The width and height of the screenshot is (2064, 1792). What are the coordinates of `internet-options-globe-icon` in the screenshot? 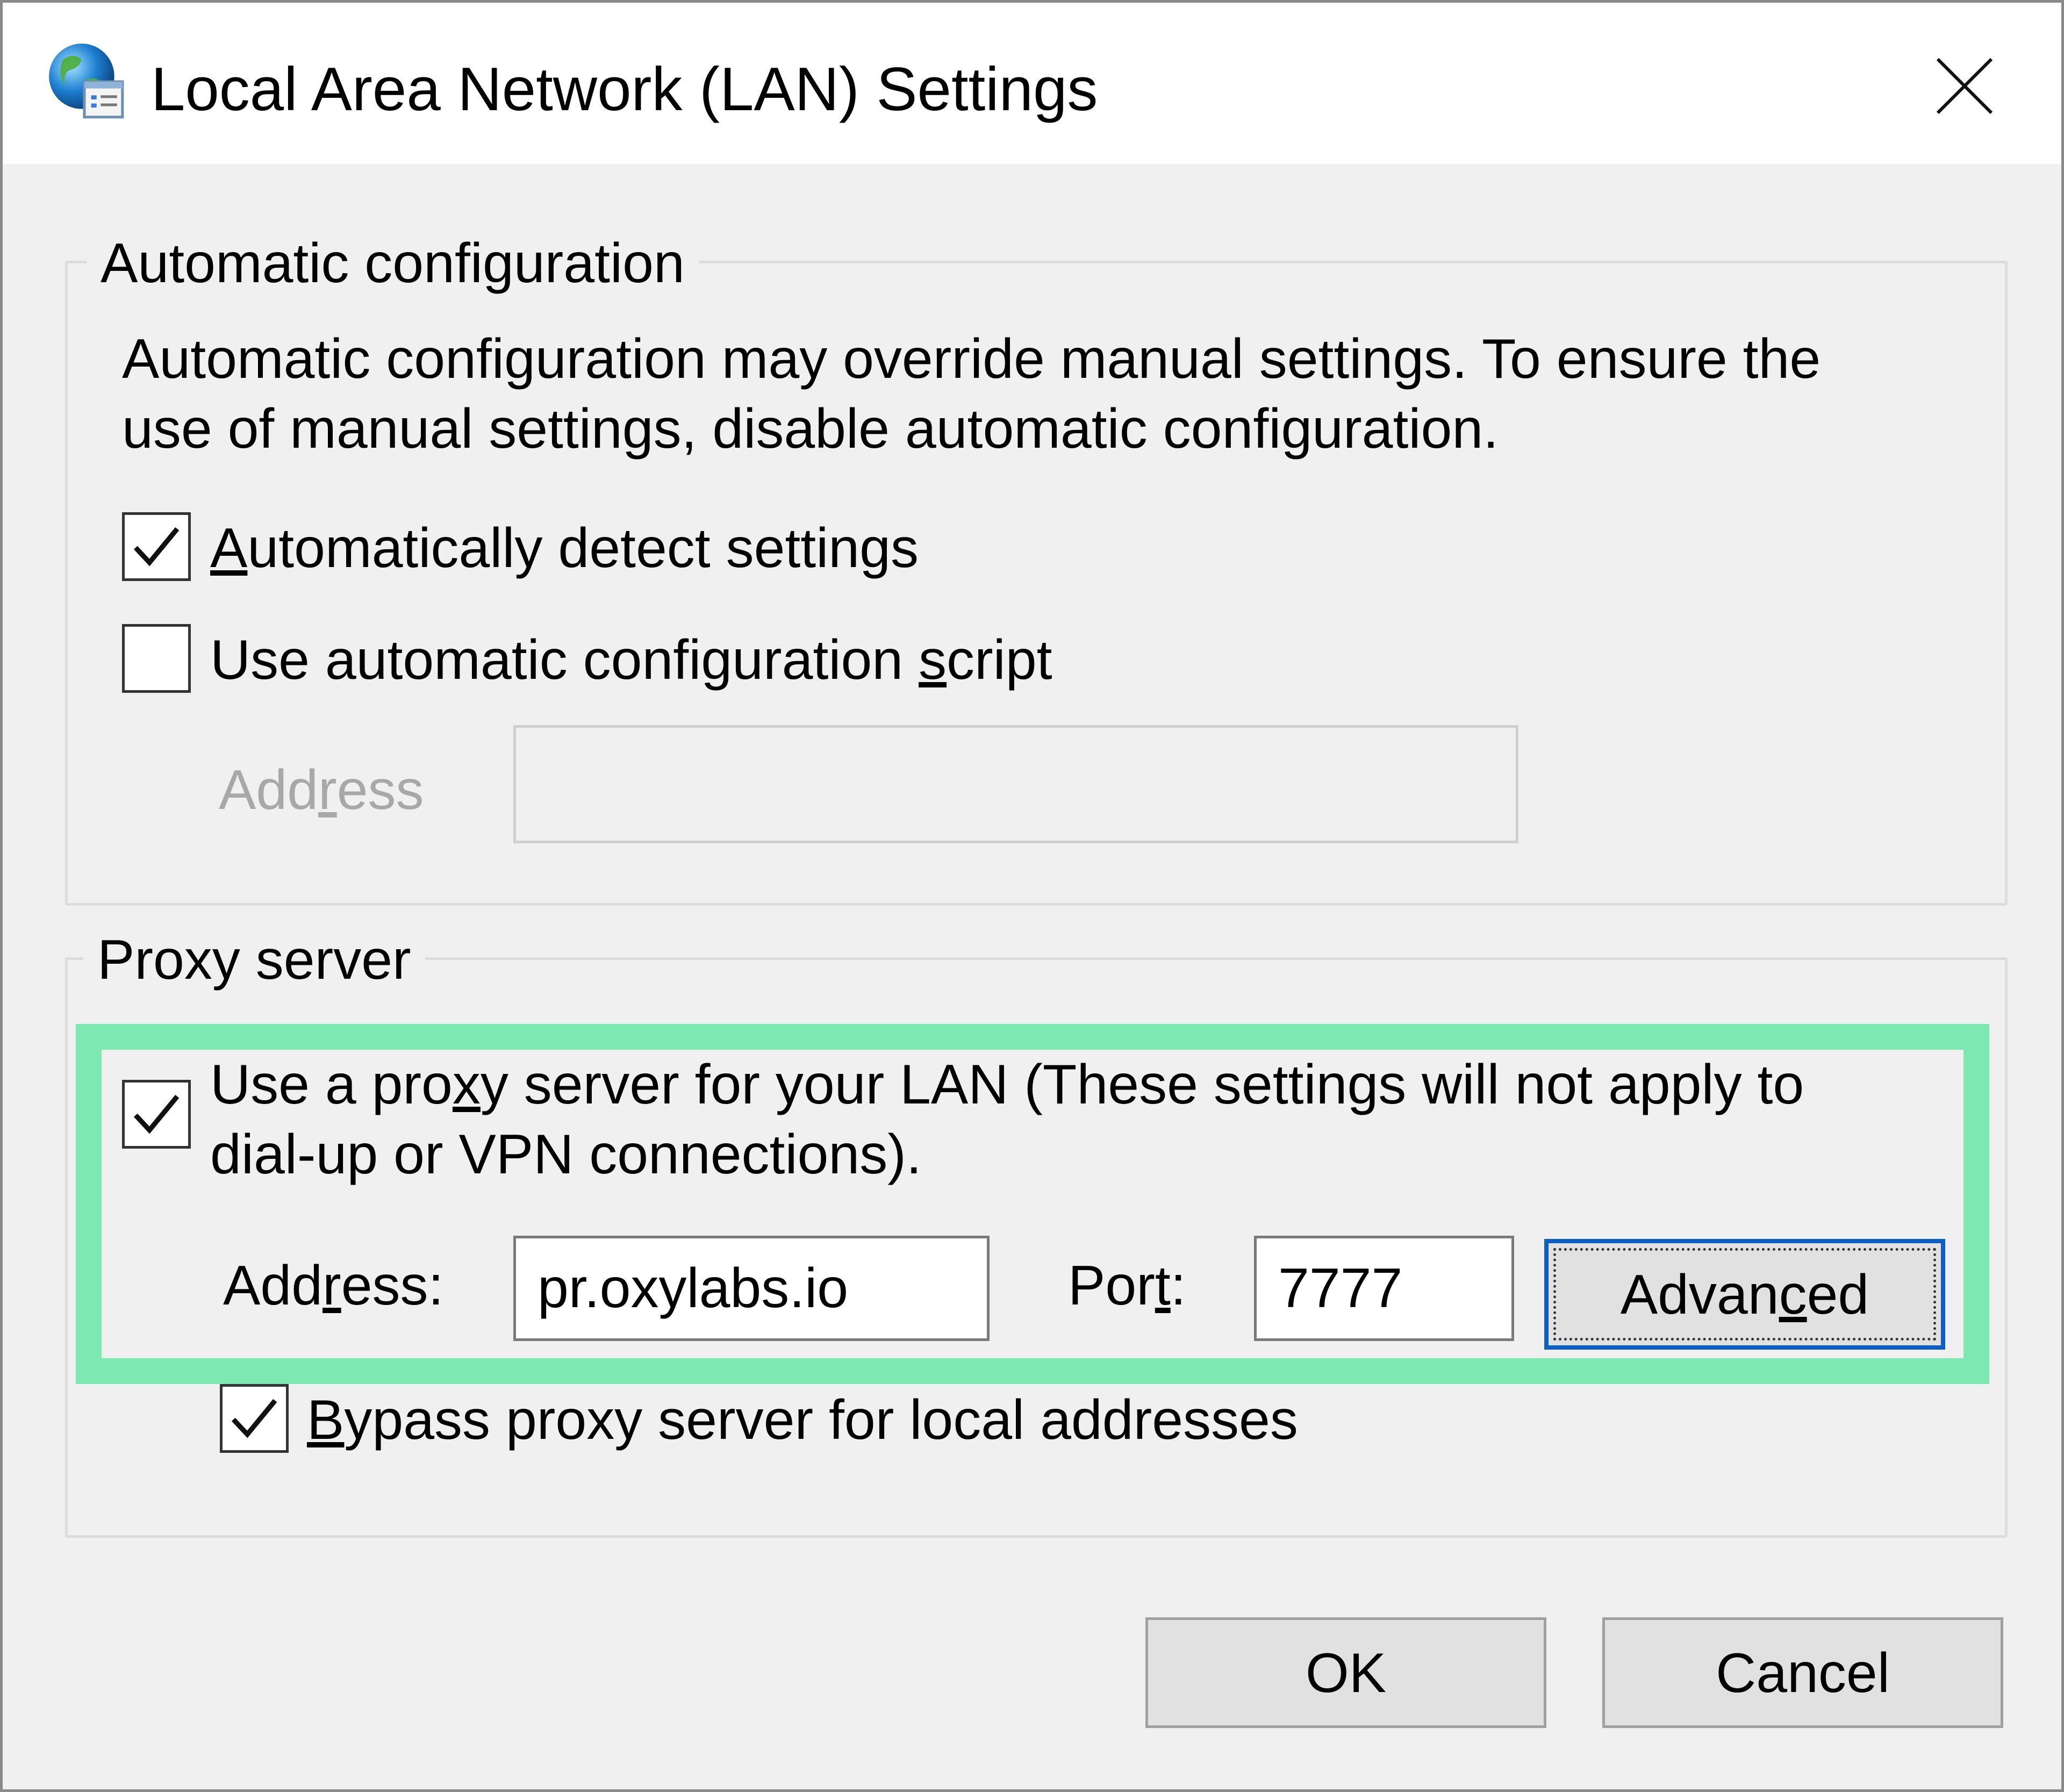 It's located at (87, 81).